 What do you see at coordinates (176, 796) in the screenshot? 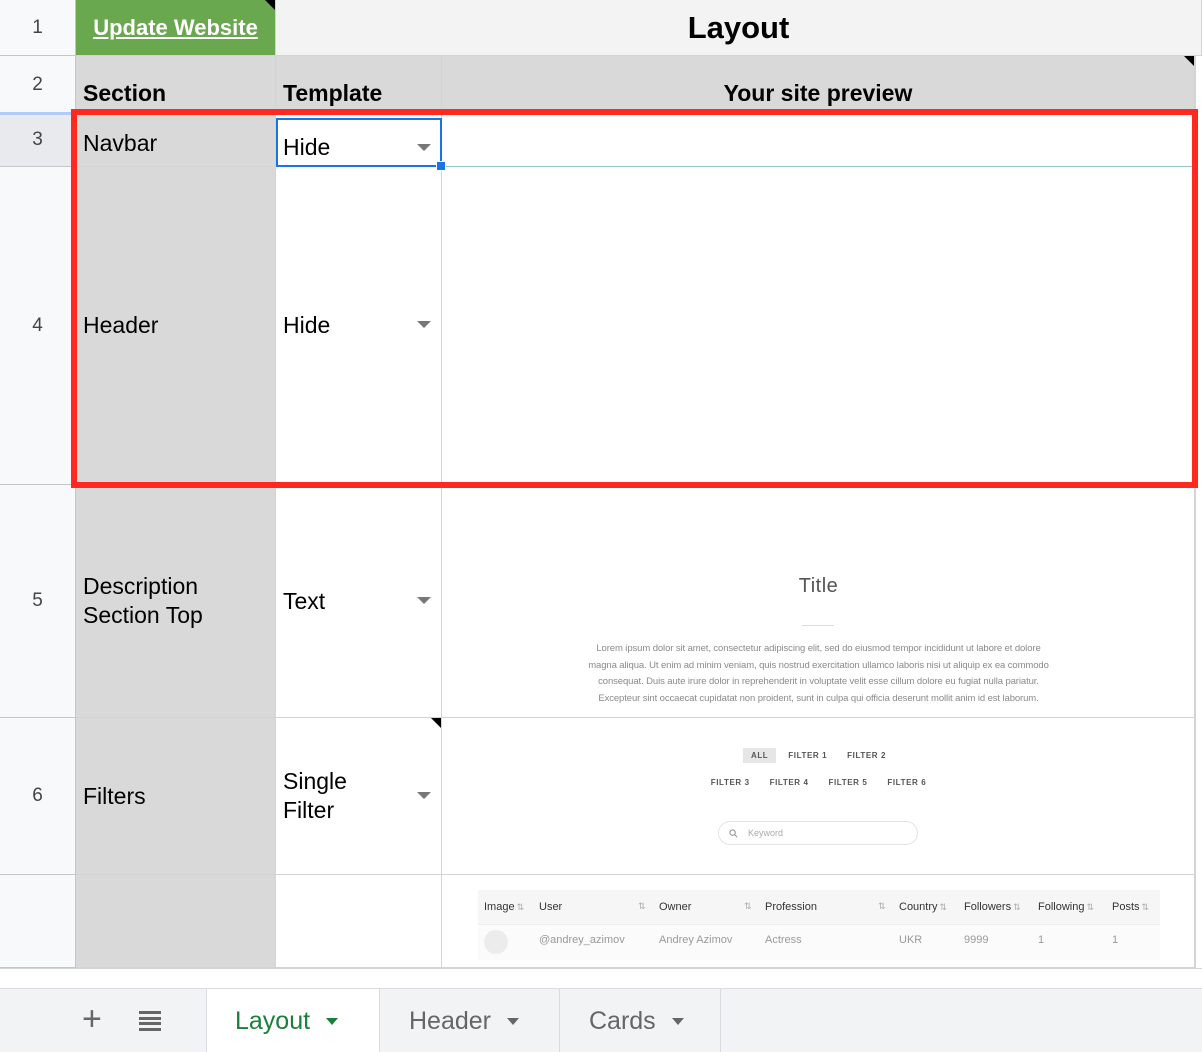
I see `section-filters: Filters` at bounding box center [176, 796].